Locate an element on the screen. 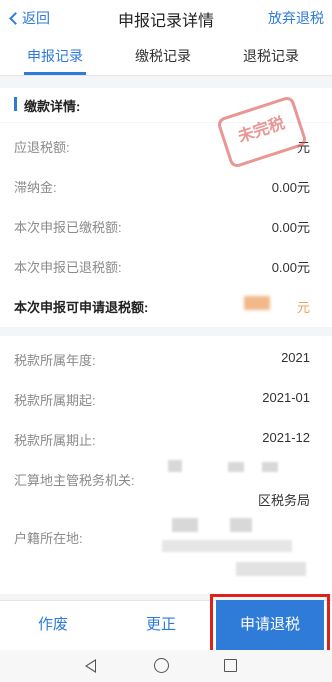 The width and height of the screenshot is (332, 682). info-value: 区税务局 is located at coordinates (283, 500).